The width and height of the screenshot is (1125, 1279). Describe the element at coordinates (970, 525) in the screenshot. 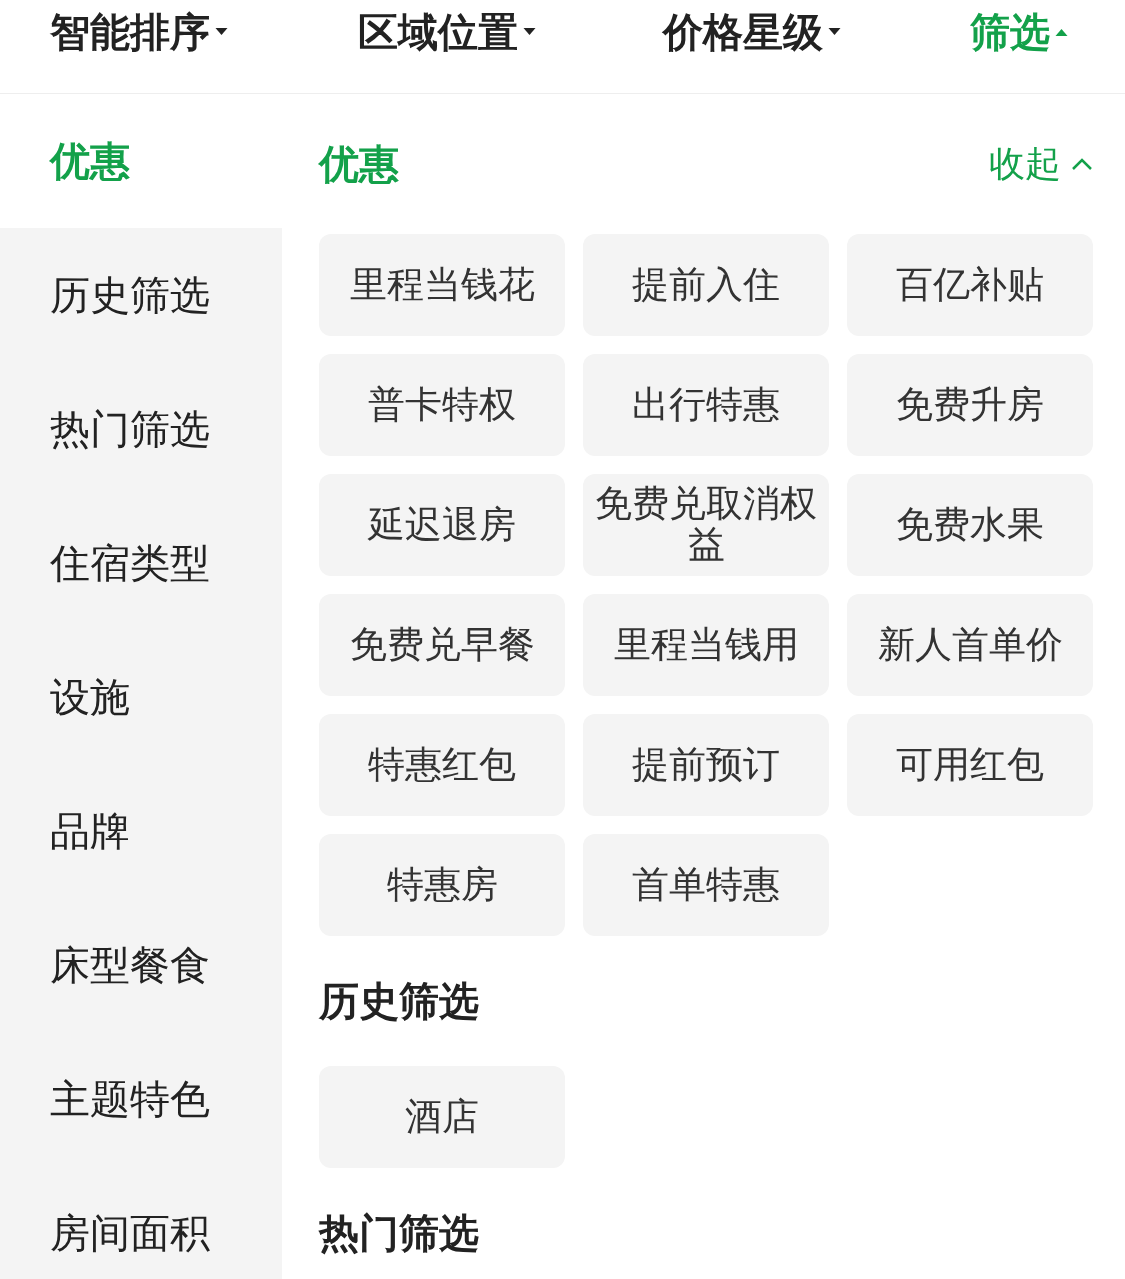

I see `filter-option: 免费水果` at that location.